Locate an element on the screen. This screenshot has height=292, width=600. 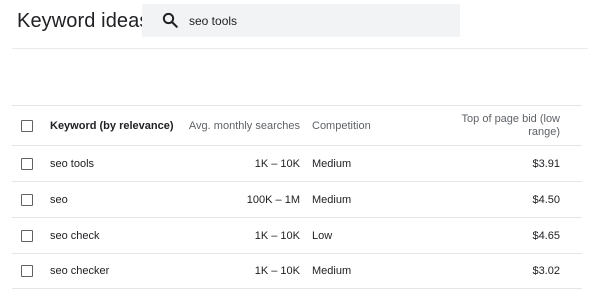
keyword-cell: seo tools is located at coordinates (72, 163).